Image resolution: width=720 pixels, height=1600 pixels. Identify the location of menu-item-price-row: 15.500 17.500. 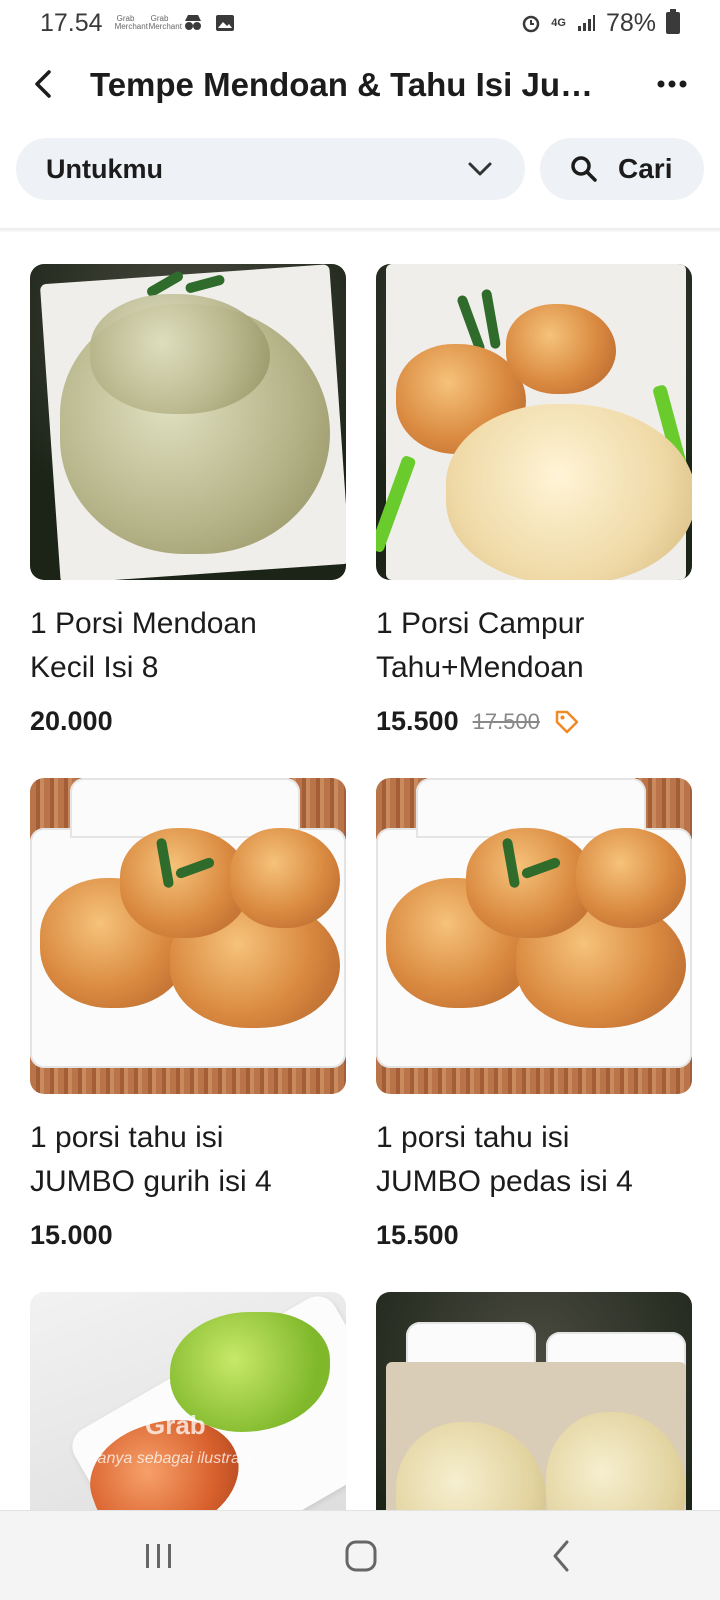
(534, 721).